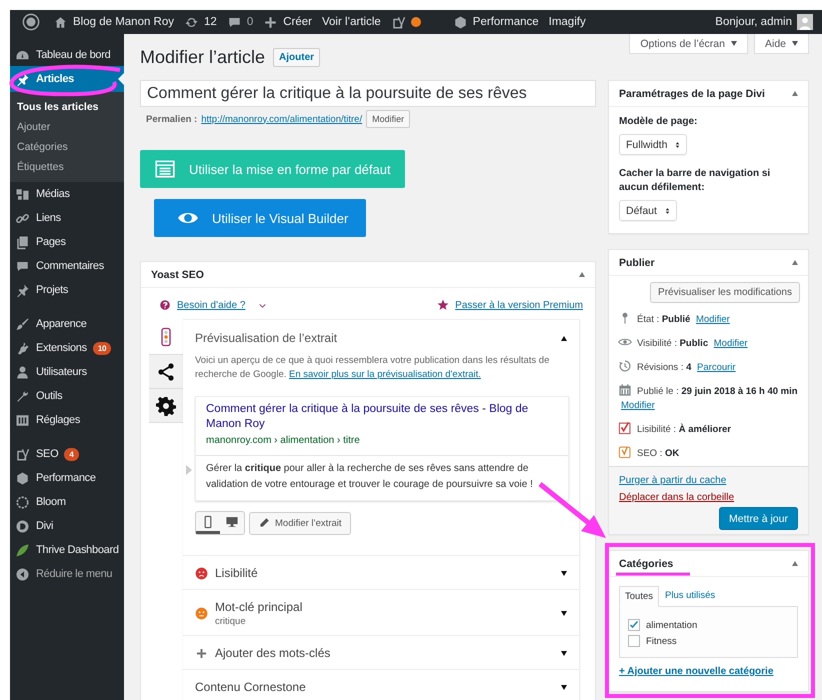 Image resolution: width=822 pixels, height=700 pixels. What do you see at coordinates (658, 122) in the screenshot?
I see `field-label: Modèle de page:` at bounding box center [658, 122].